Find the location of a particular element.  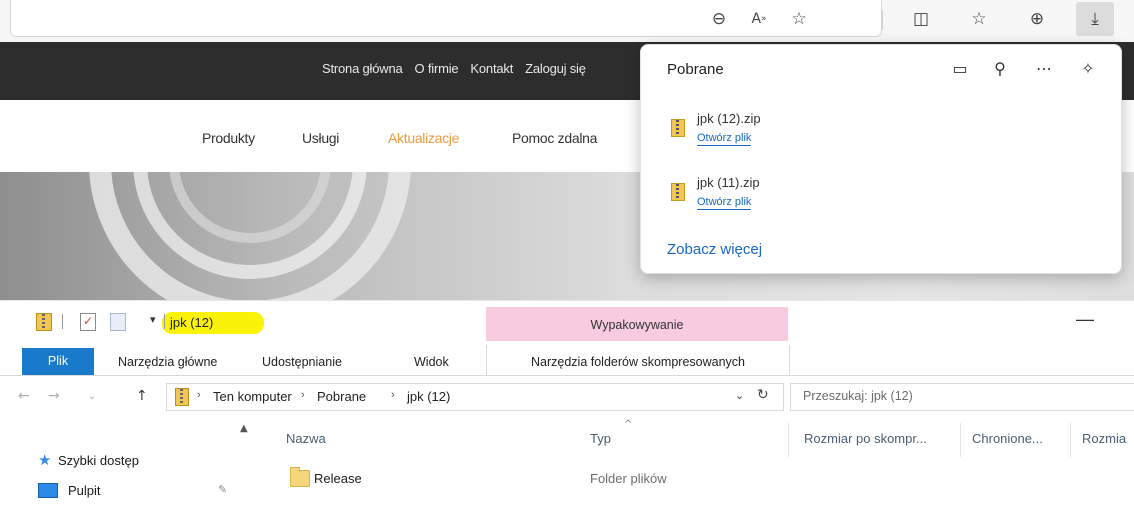

search-placeholder: Przeszukaj: jpk (12) is located at coordinates (858, 396).